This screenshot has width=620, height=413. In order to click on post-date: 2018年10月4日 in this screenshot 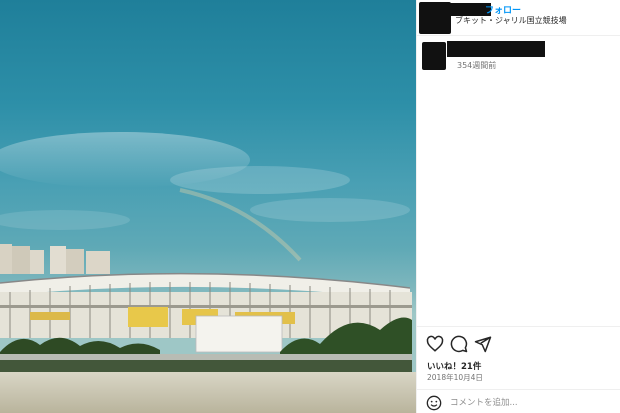, I will do `click(455, 377)`.